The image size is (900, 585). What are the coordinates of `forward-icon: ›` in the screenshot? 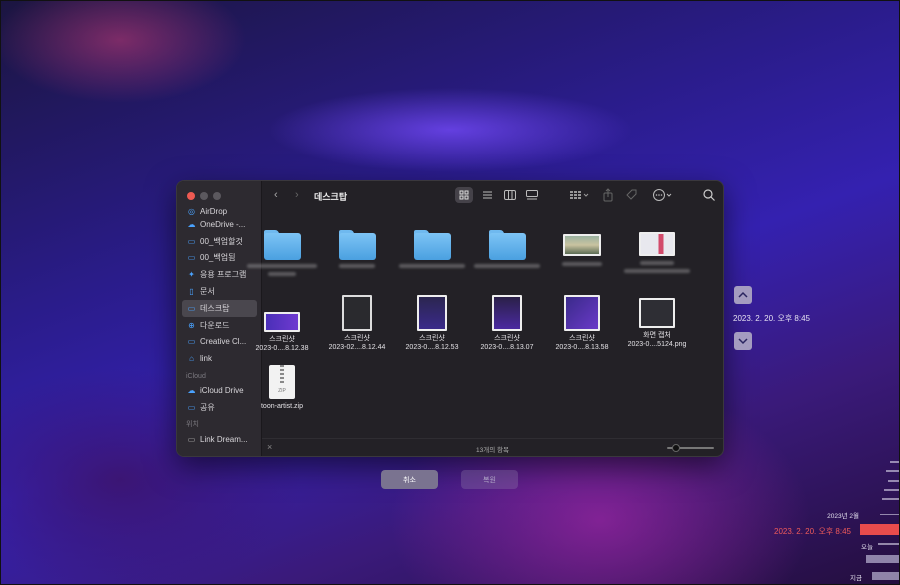 It's located at (297, 195).